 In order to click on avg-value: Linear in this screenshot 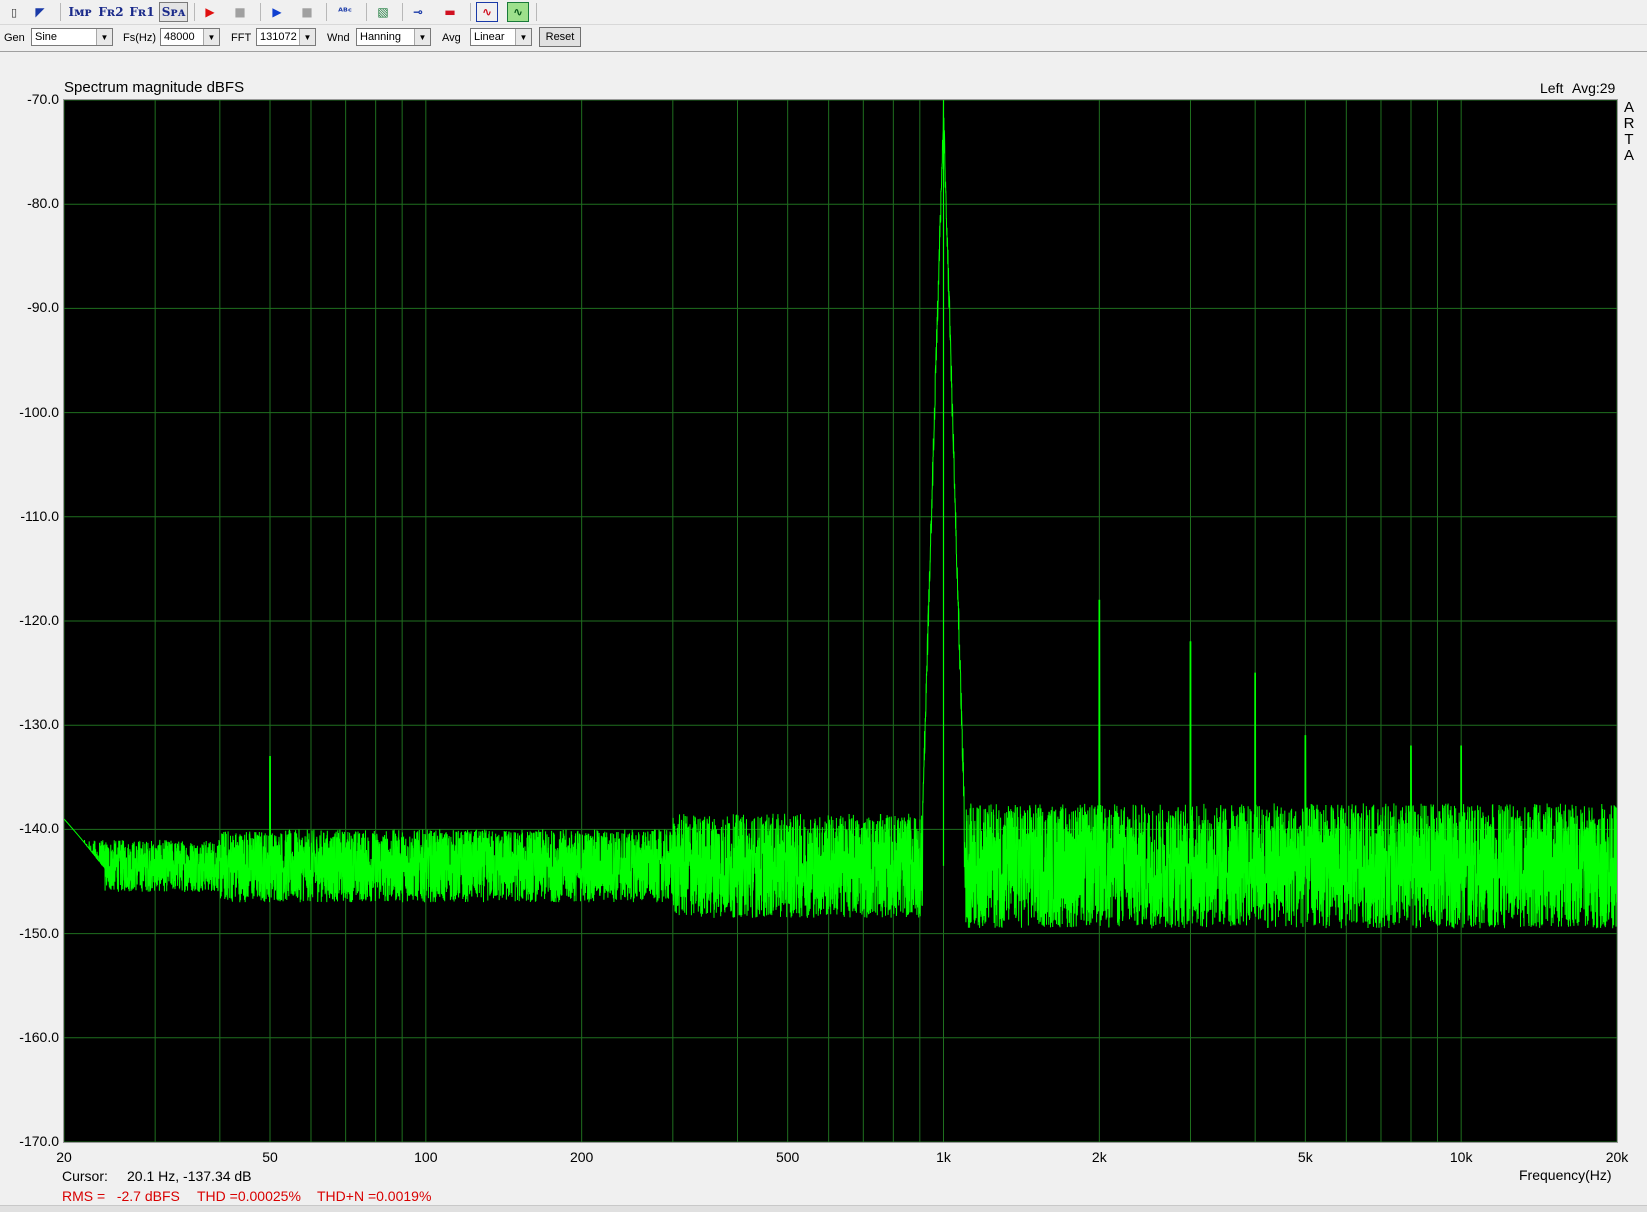, I will do `click(489, 37)`.